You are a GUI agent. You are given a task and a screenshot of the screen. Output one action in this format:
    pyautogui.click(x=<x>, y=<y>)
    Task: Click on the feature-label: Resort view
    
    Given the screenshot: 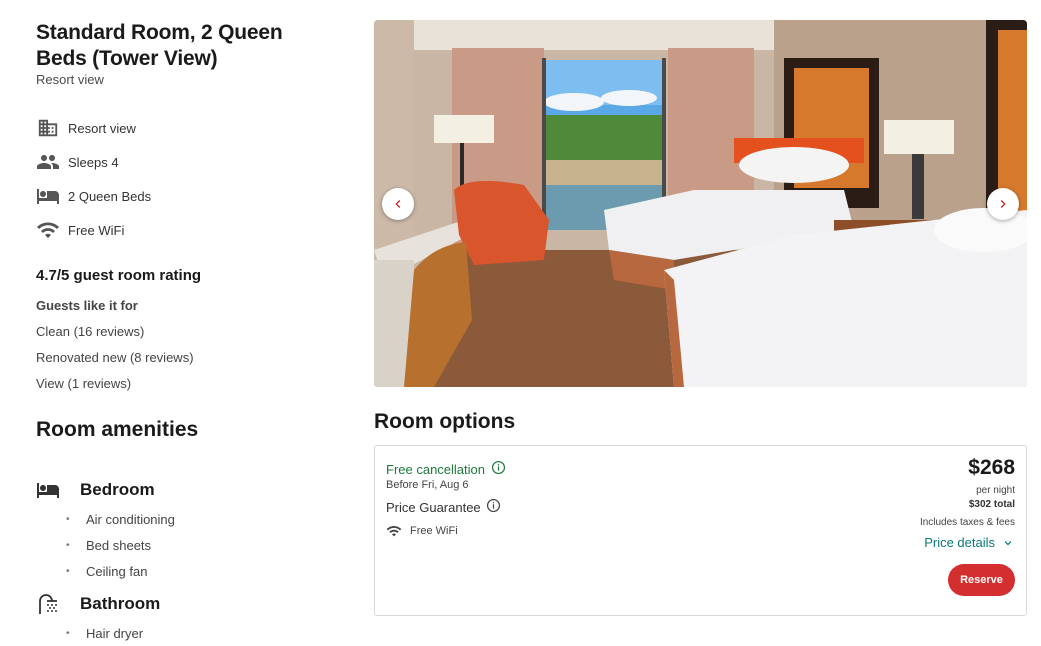 What is the action you would take?
    pyautogui.click(x=102, y=128)
    